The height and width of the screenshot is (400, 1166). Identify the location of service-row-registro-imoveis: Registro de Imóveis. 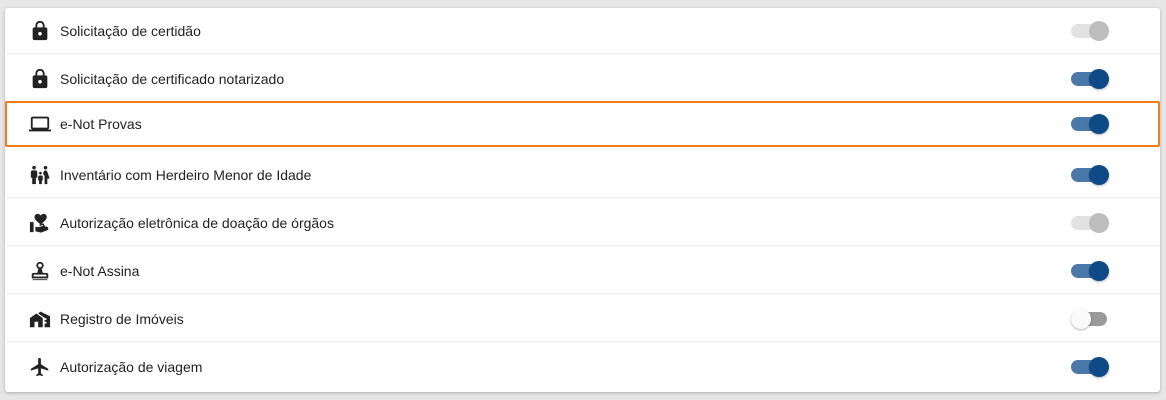
(582, 319).